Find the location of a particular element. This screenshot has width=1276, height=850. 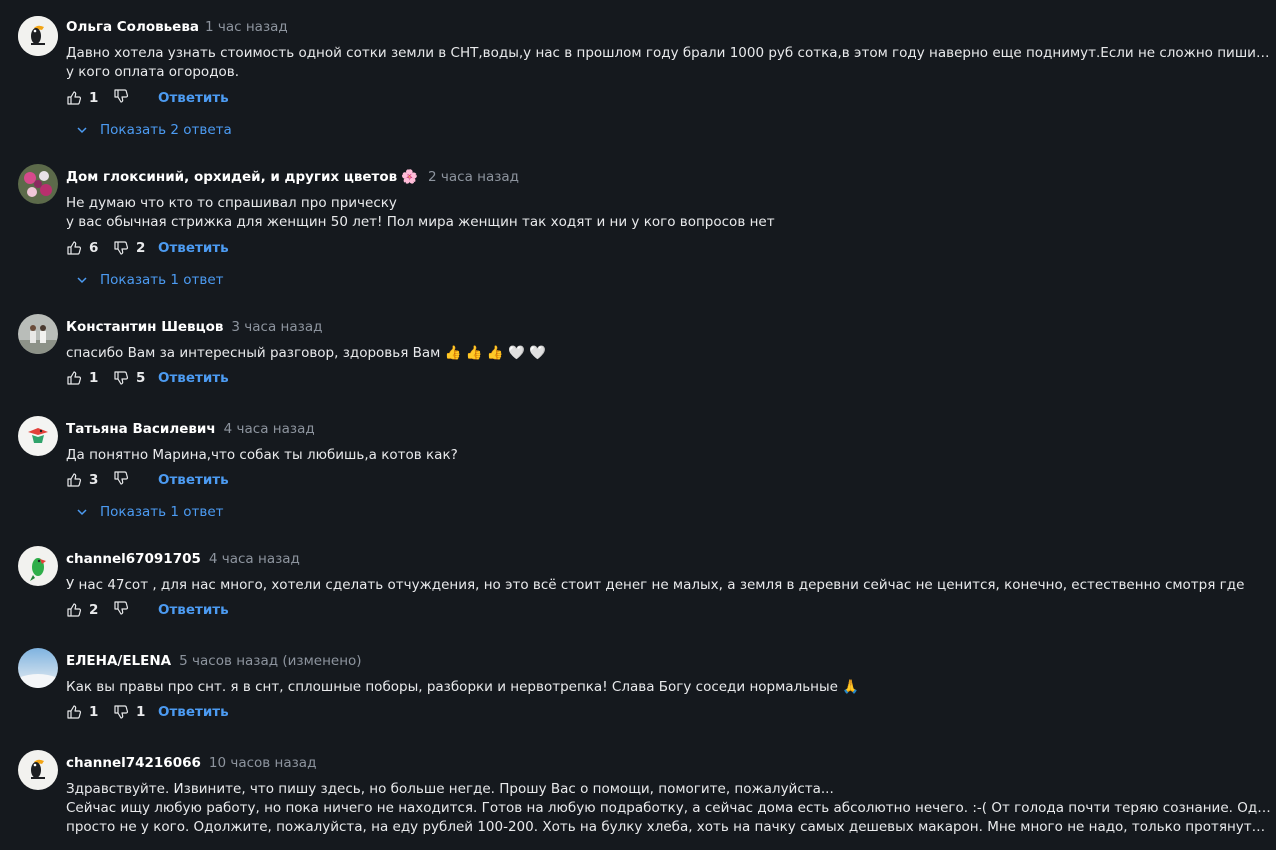

people-photo-icon is located at coordinates (38, 334).